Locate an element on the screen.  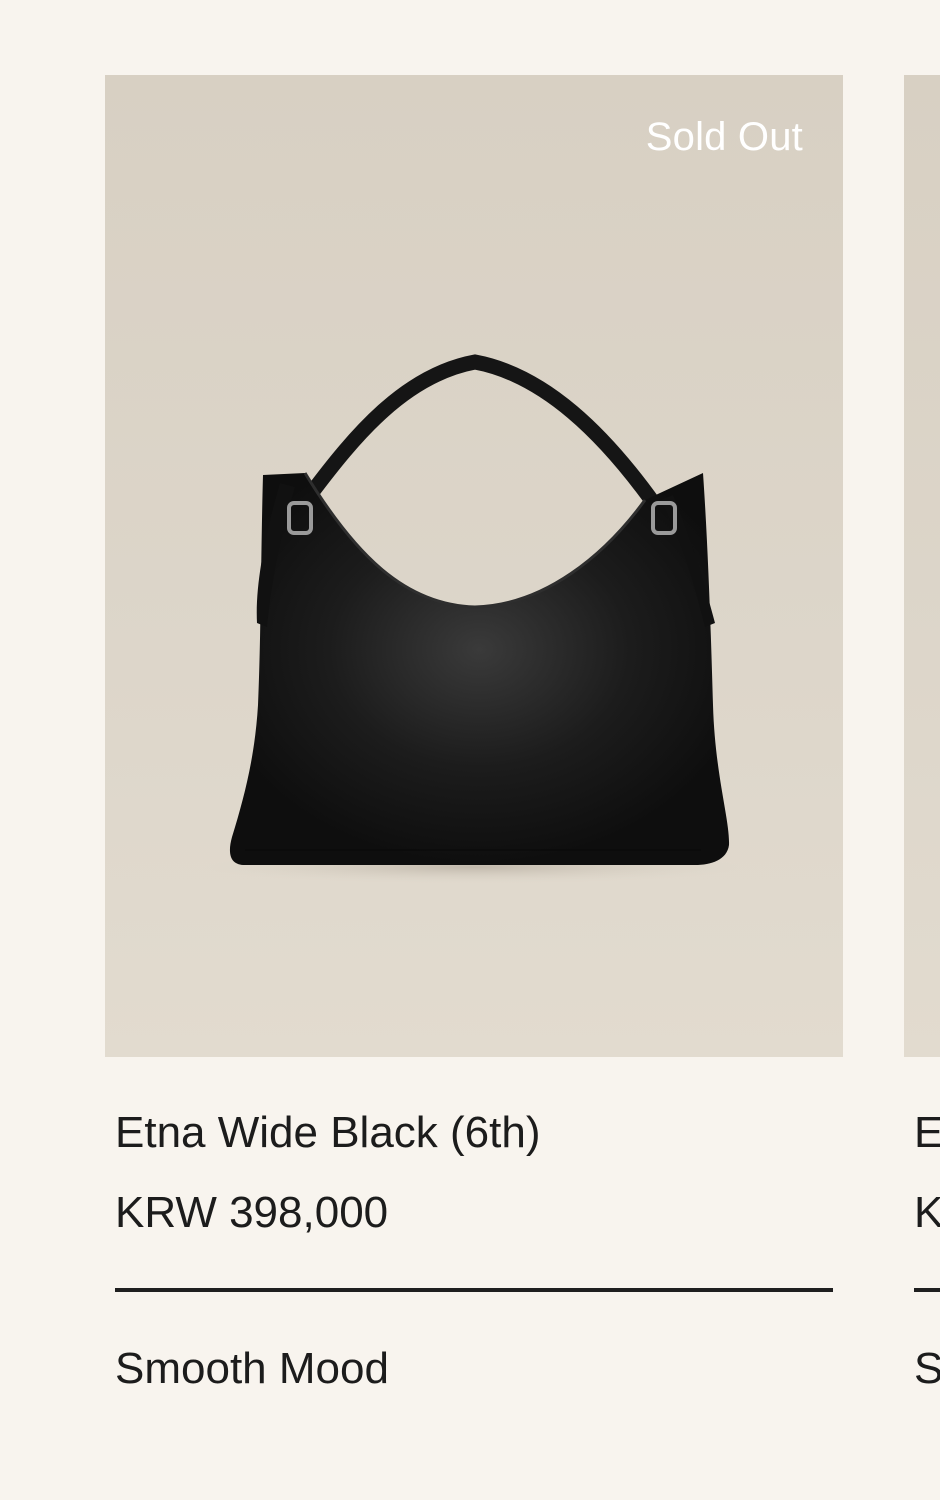
product-tag: S is located at coordinates (927, 1368).